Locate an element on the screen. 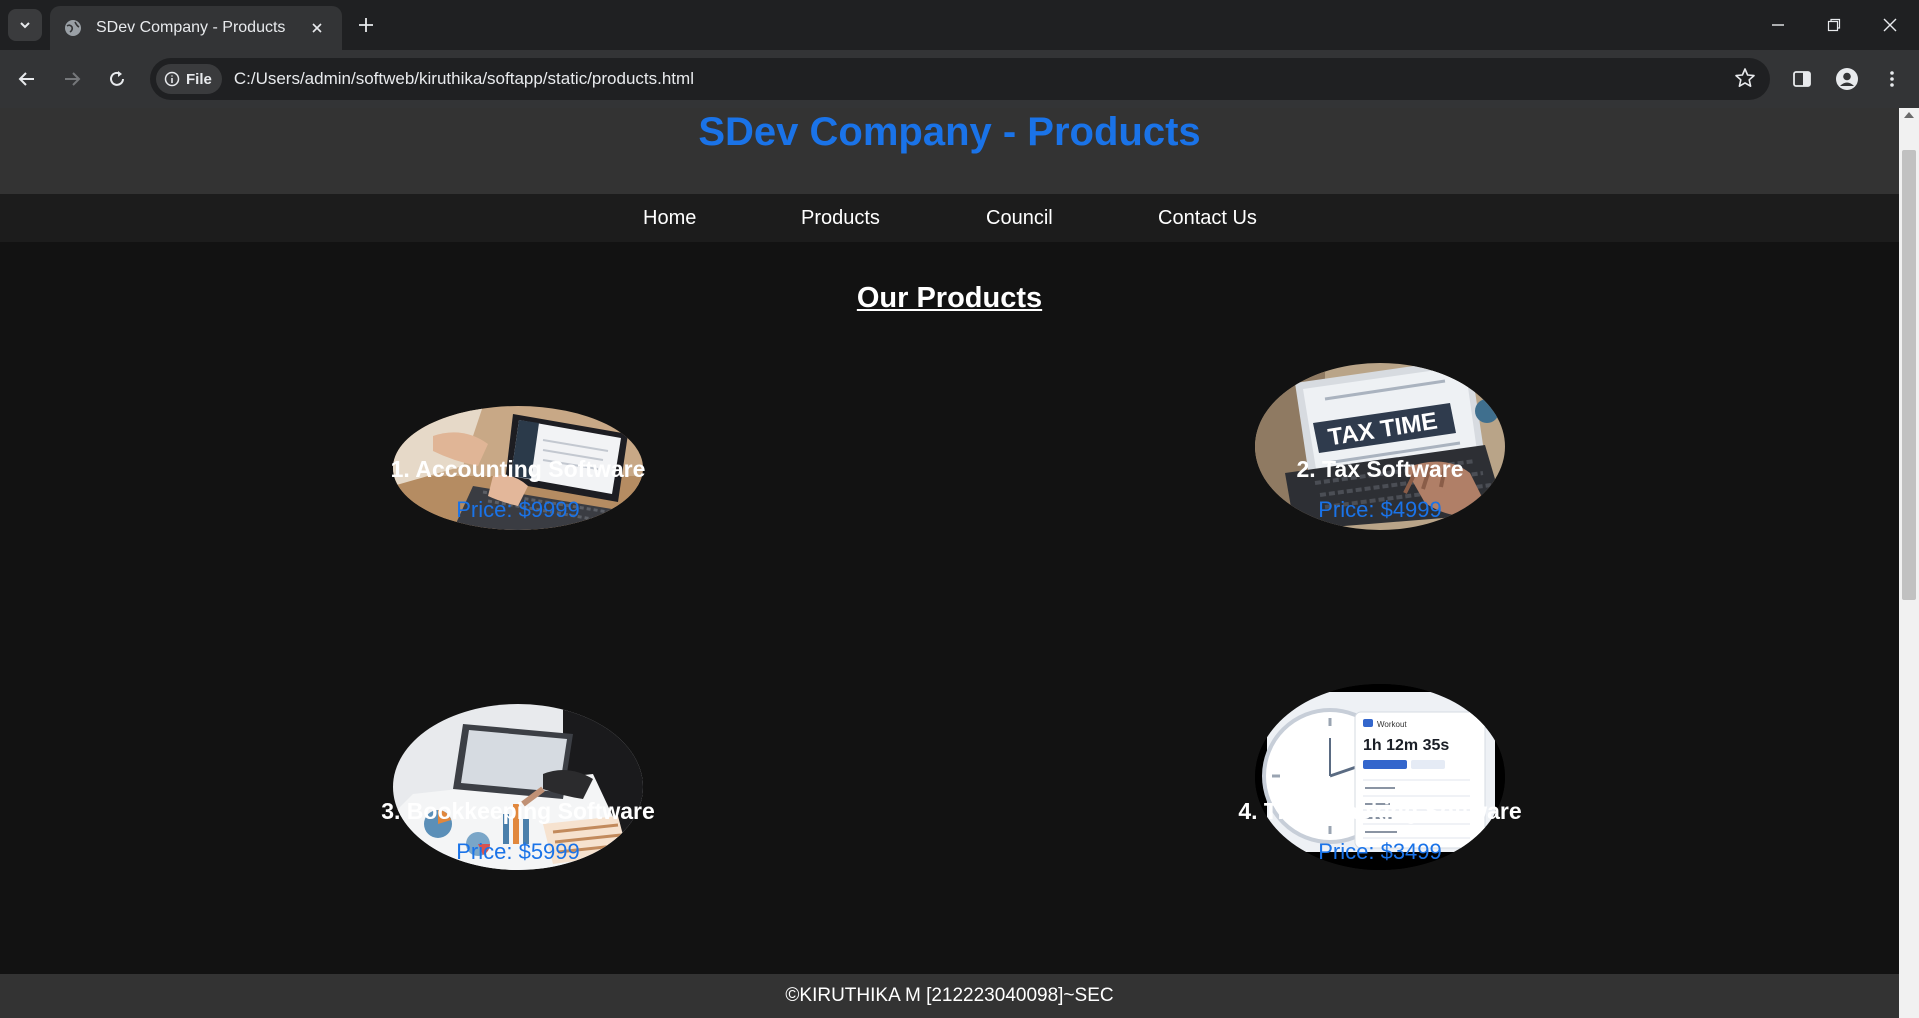 This screenshot has width=1919, height=1018. nav-link-council: Council is located at coordinates (1019, 218).